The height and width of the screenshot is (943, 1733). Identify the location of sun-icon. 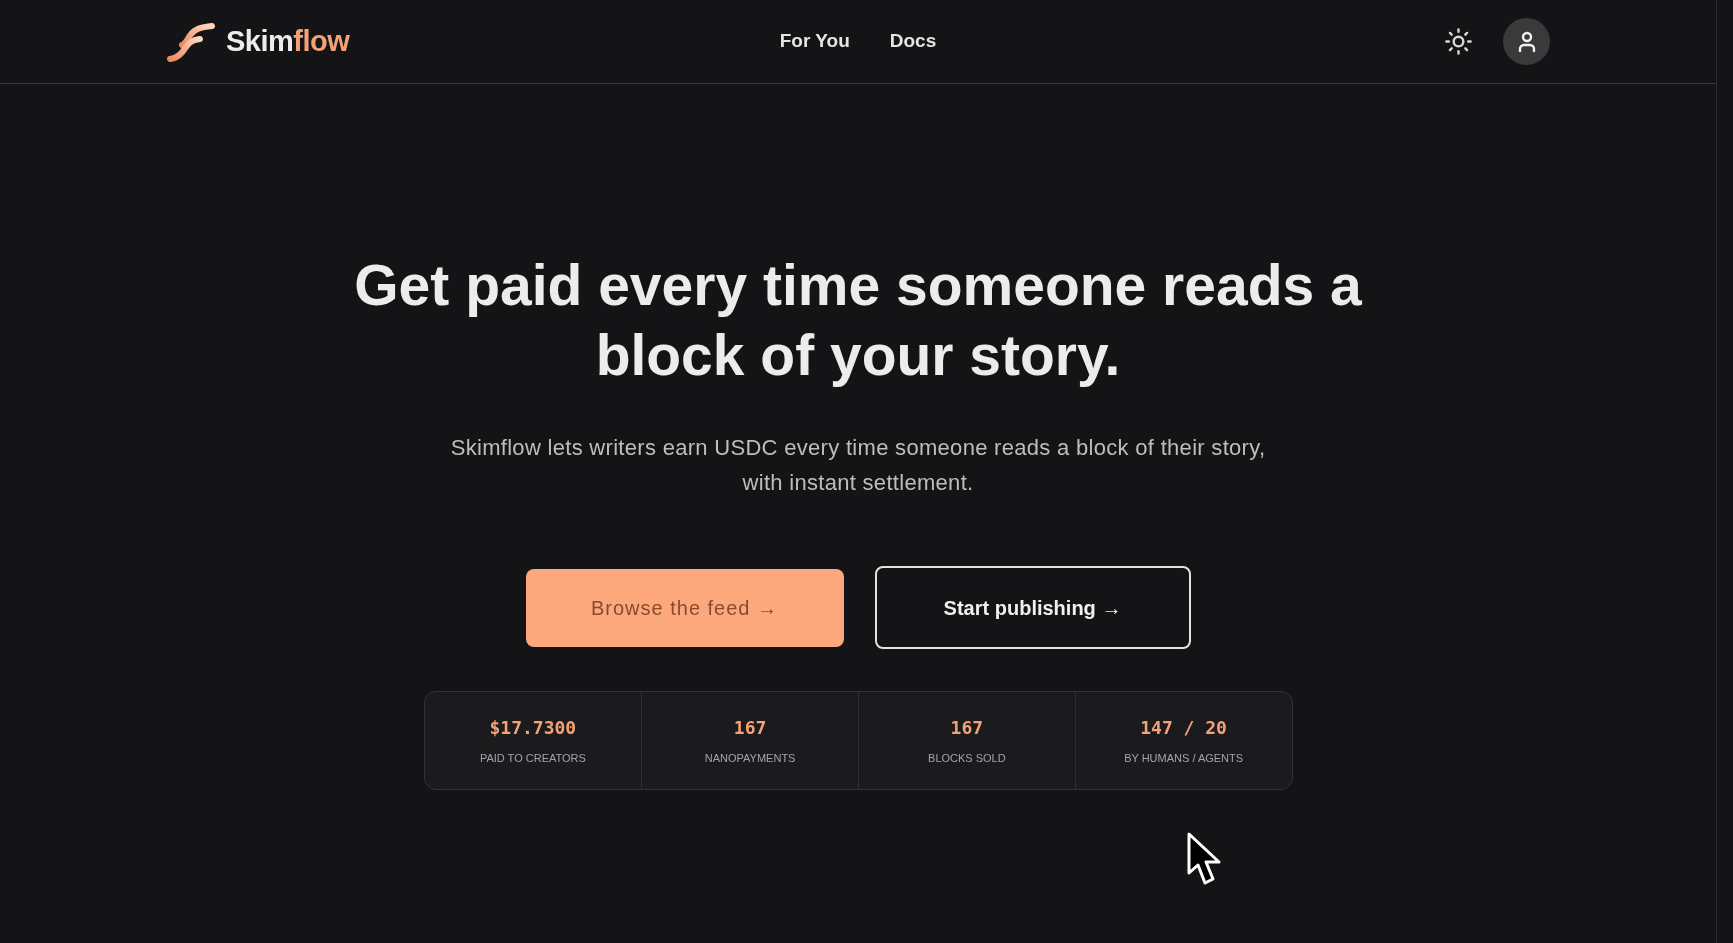
(1458, 41).